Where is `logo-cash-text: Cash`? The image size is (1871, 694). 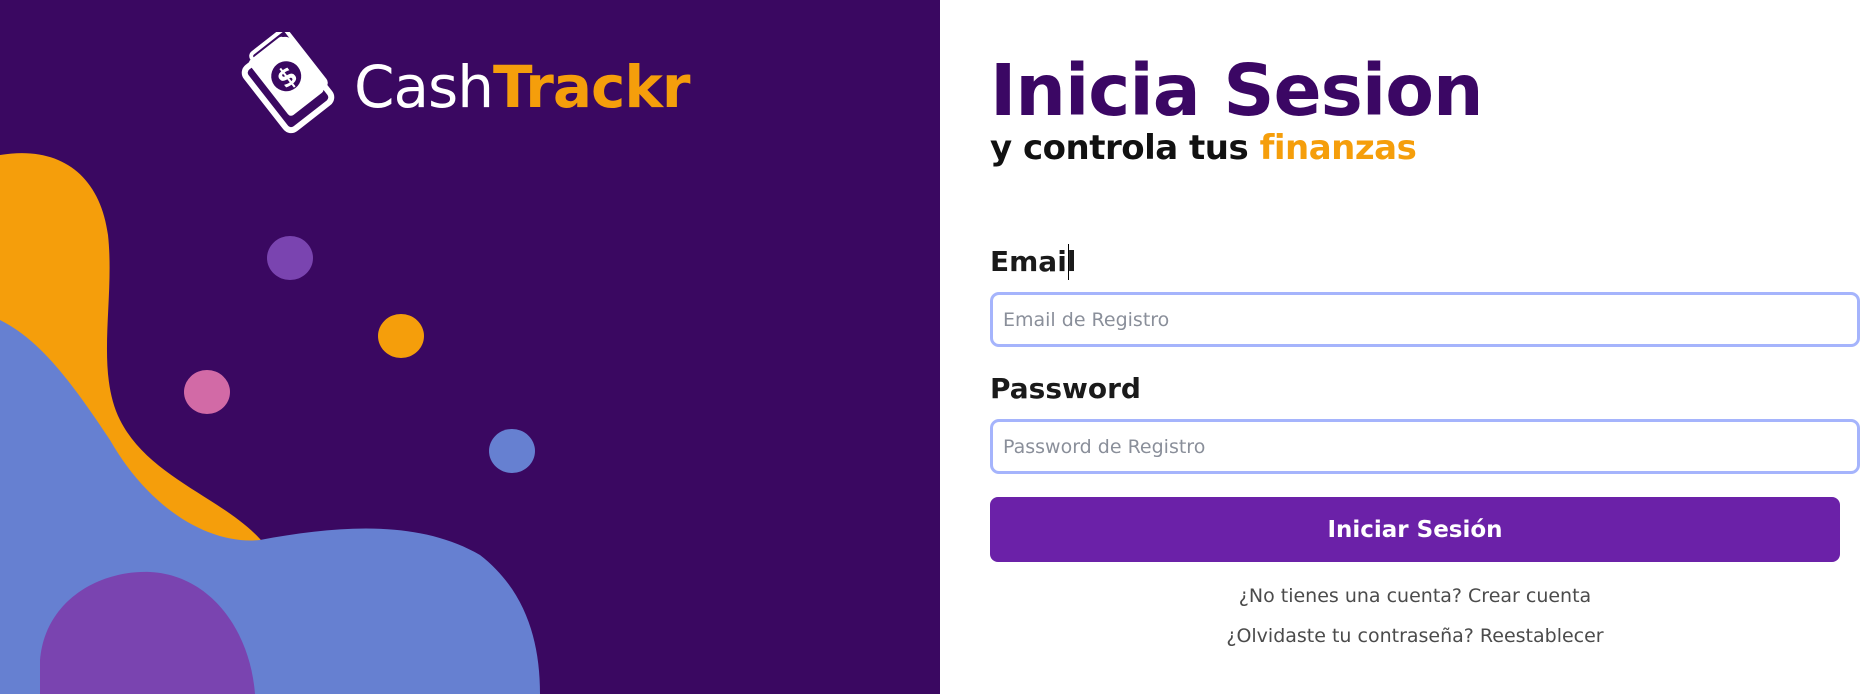 logo-cash-text: Cash is located at coordinates (424, 87).